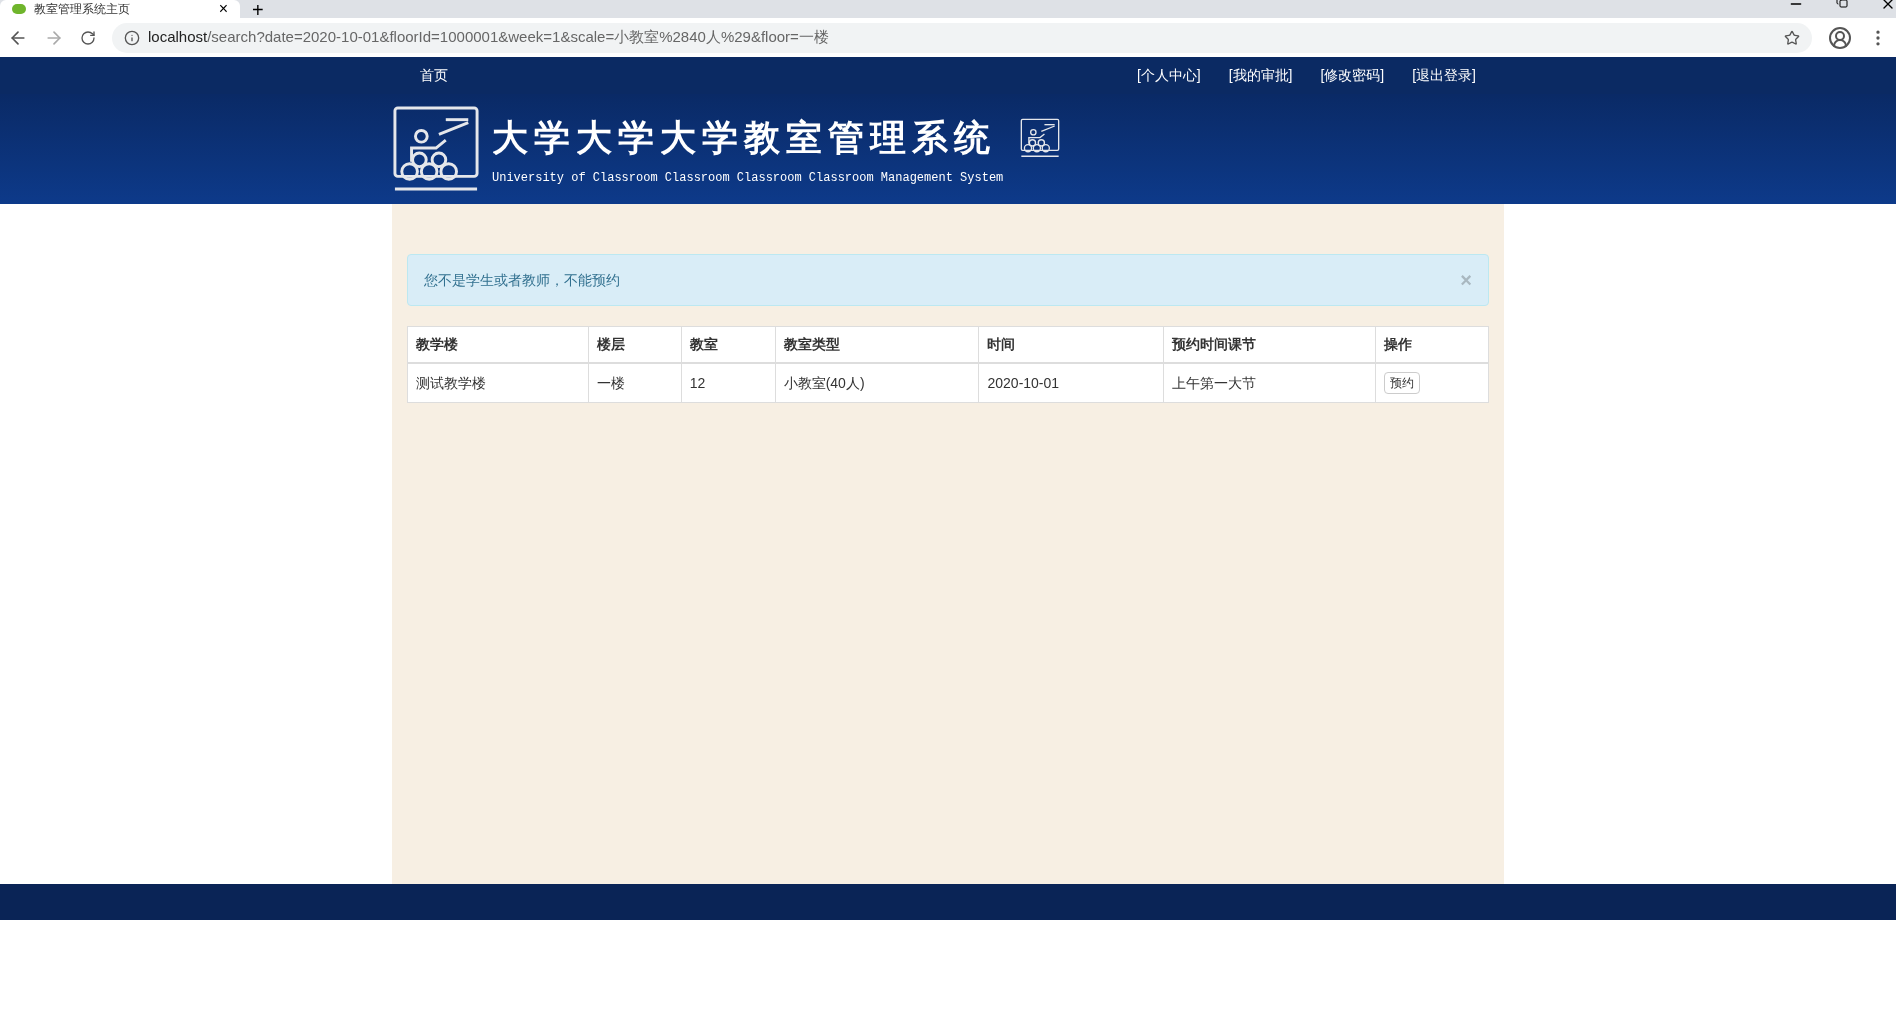 Image resolution: width=1896 pixels, height=1012 pixels. What do you see at coordinates (877, 383) in the screenshot?
I see `table-cell: 小教室(40人)` at bounding box center [877, 383].